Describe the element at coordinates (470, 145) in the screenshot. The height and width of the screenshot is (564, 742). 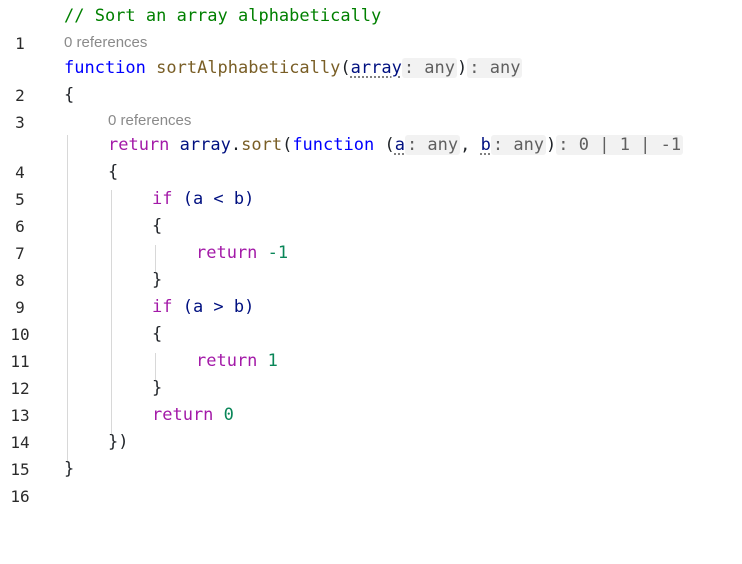
I see `punctuation: ,` at that location.